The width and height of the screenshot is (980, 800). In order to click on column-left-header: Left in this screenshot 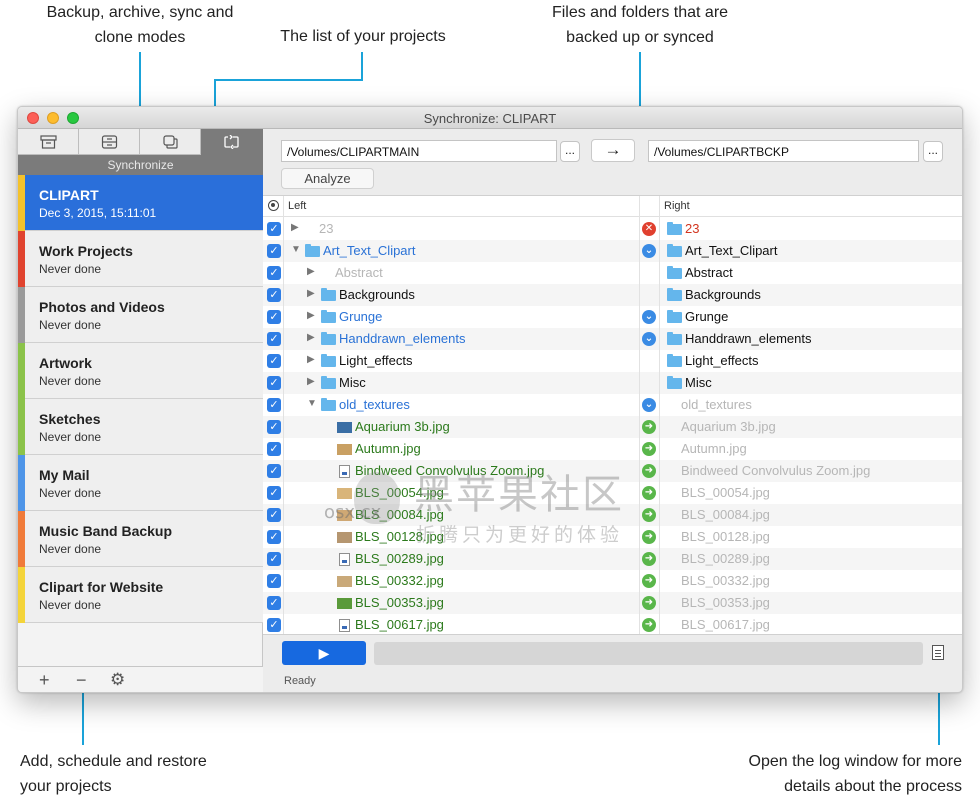, I will do `click(297, 206)`.